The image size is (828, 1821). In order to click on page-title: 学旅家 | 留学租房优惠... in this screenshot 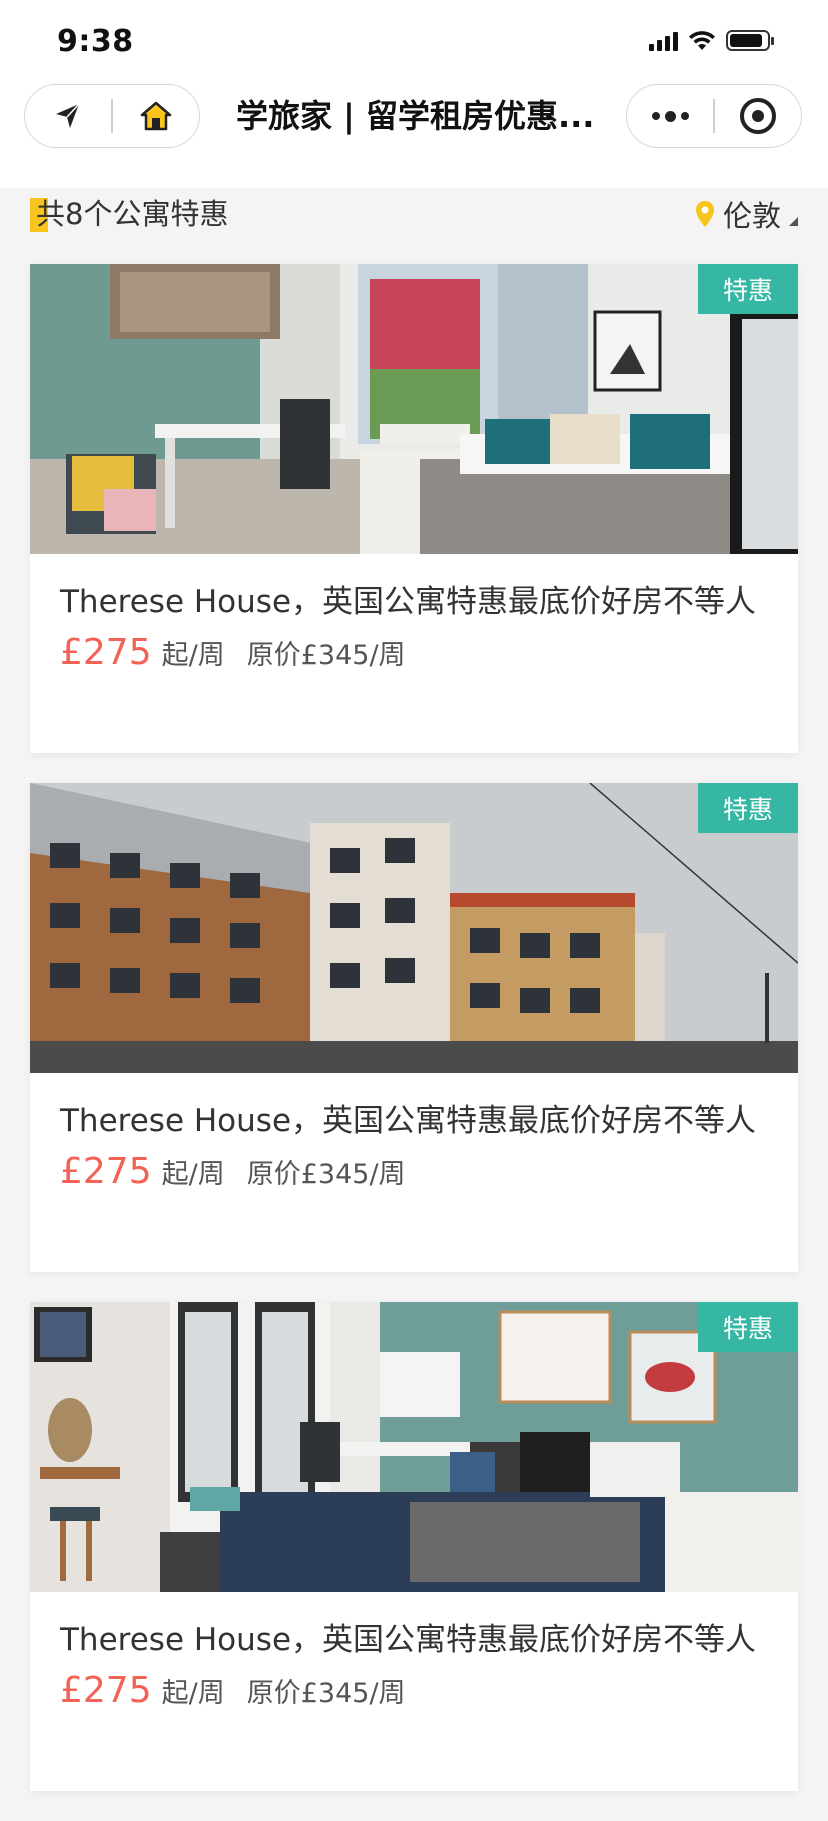, I will do `click(415, 116)`.